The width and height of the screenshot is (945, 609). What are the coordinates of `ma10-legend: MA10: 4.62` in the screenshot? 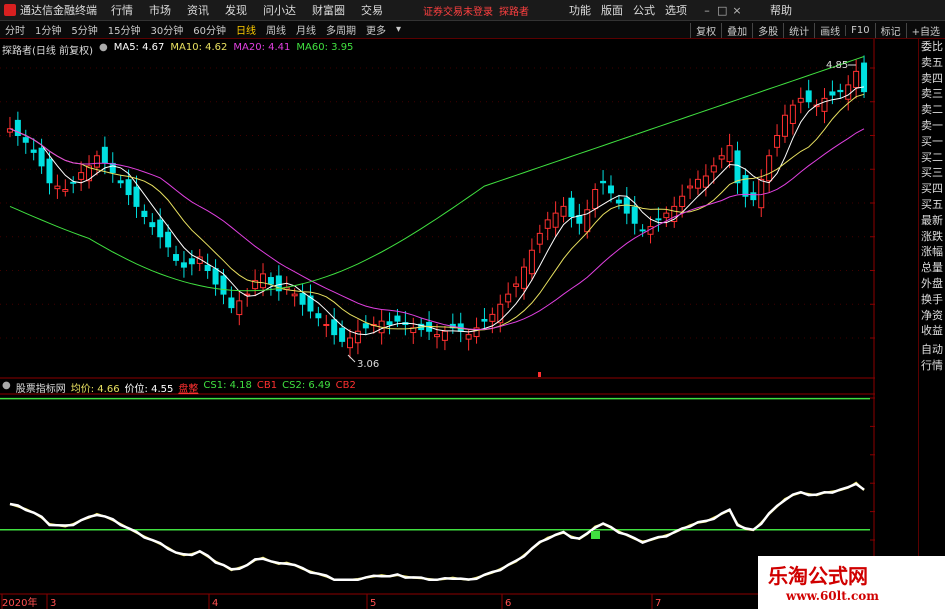 It's located at (199, 47).